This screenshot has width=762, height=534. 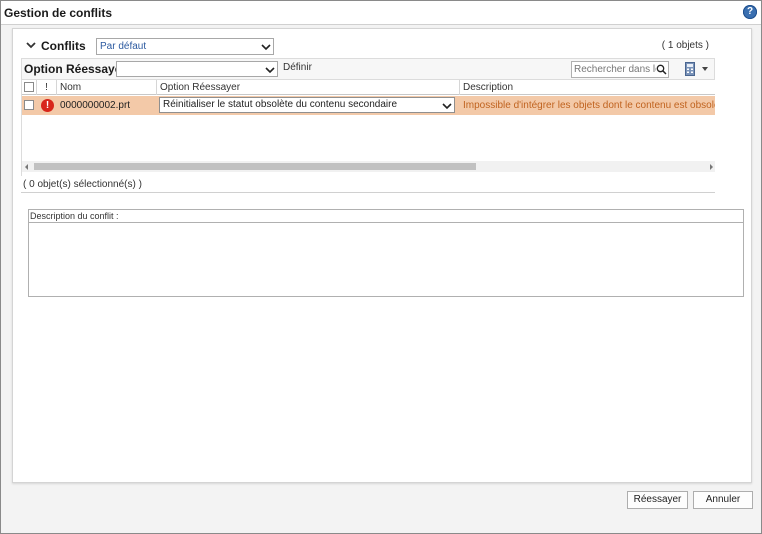 What do you see at coordinates (368, 69) in the screenshot?
I see `retry-toolbar: Option Réessayer Définir` at bounding box center [368, 69].